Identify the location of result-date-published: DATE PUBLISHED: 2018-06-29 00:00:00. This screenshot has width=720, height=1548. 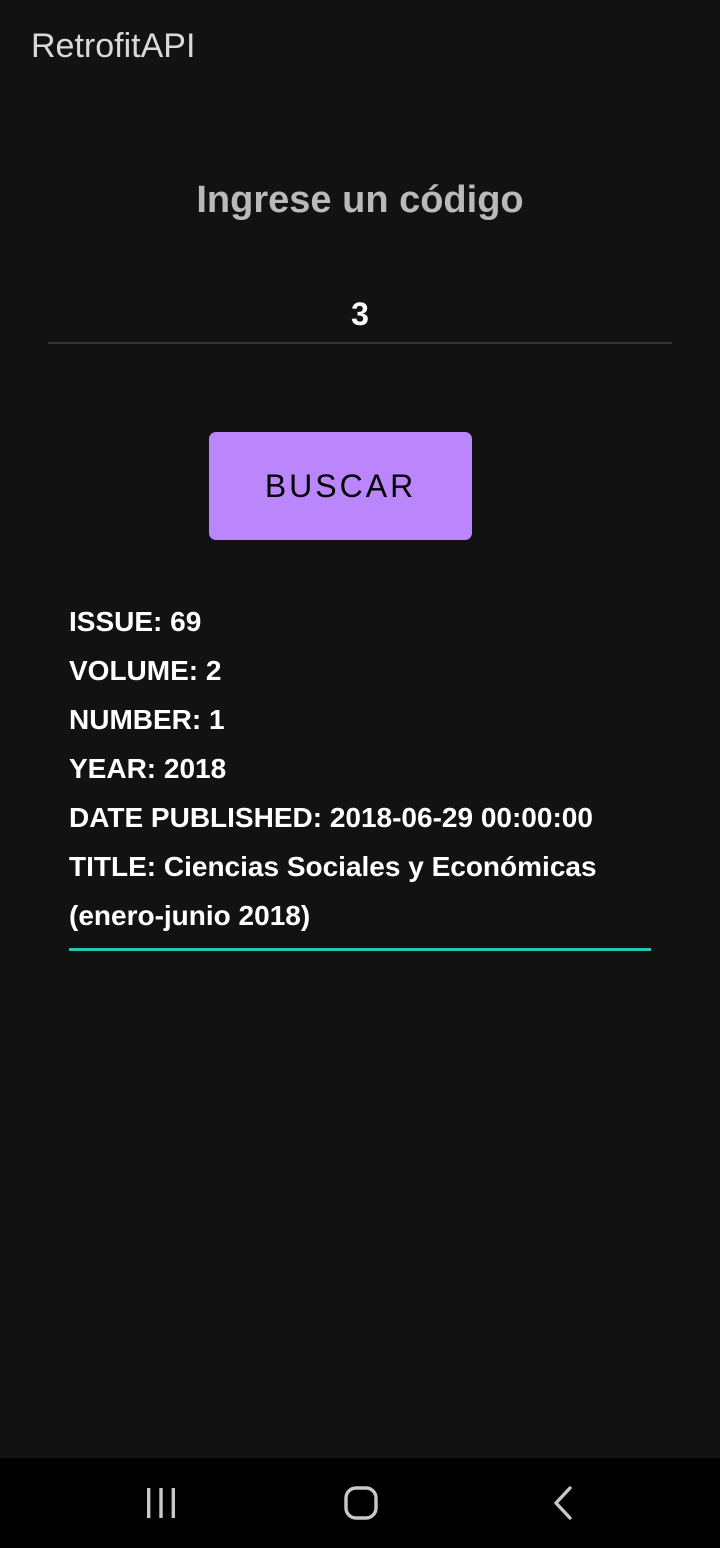
(331, 817).